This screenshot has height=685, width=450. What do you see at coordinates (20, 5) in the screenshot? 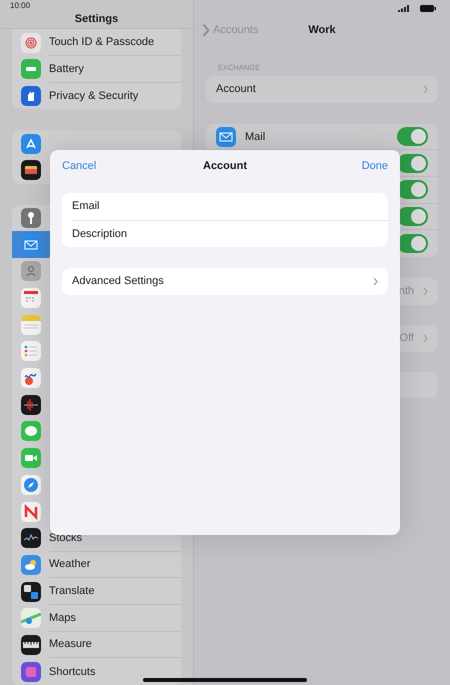
I see `status-time: 10:00` at bounding box center [20, 5].